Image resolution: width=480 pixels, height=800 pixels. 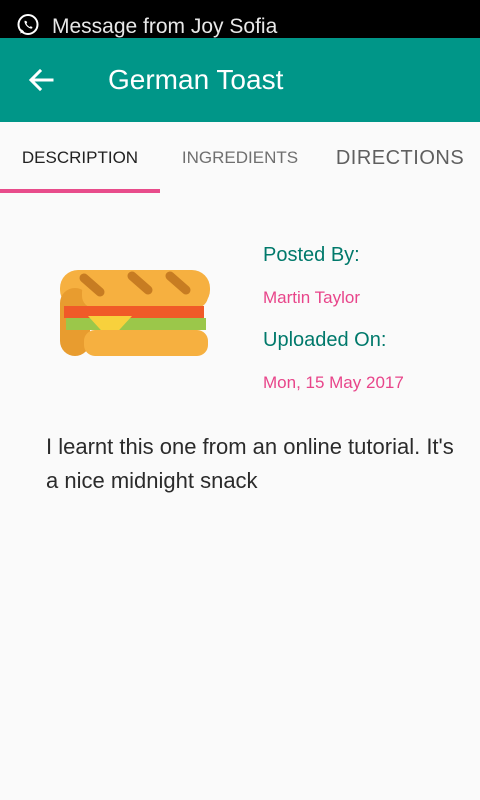 I want to click on tab-ingredients-label: INGREDIENTS, so click(x=240, y=157).